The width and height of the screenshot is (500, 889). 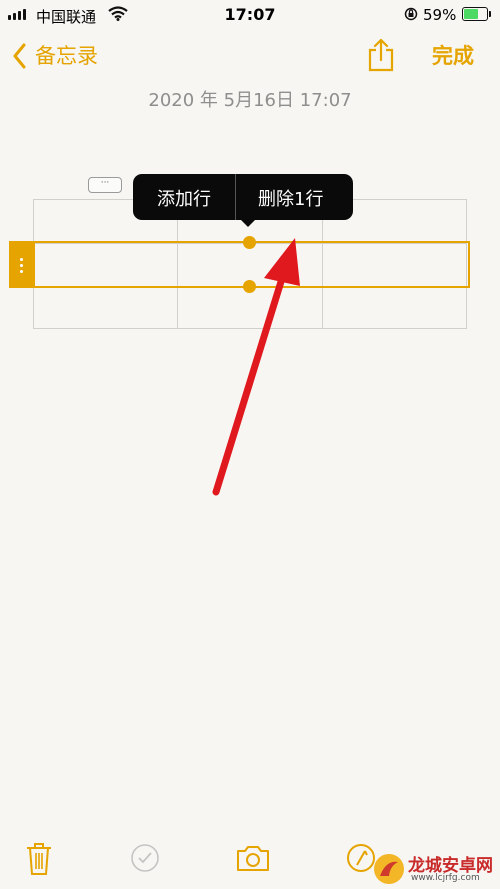 I want to click on battery-icon, so click(x=476, y=14).